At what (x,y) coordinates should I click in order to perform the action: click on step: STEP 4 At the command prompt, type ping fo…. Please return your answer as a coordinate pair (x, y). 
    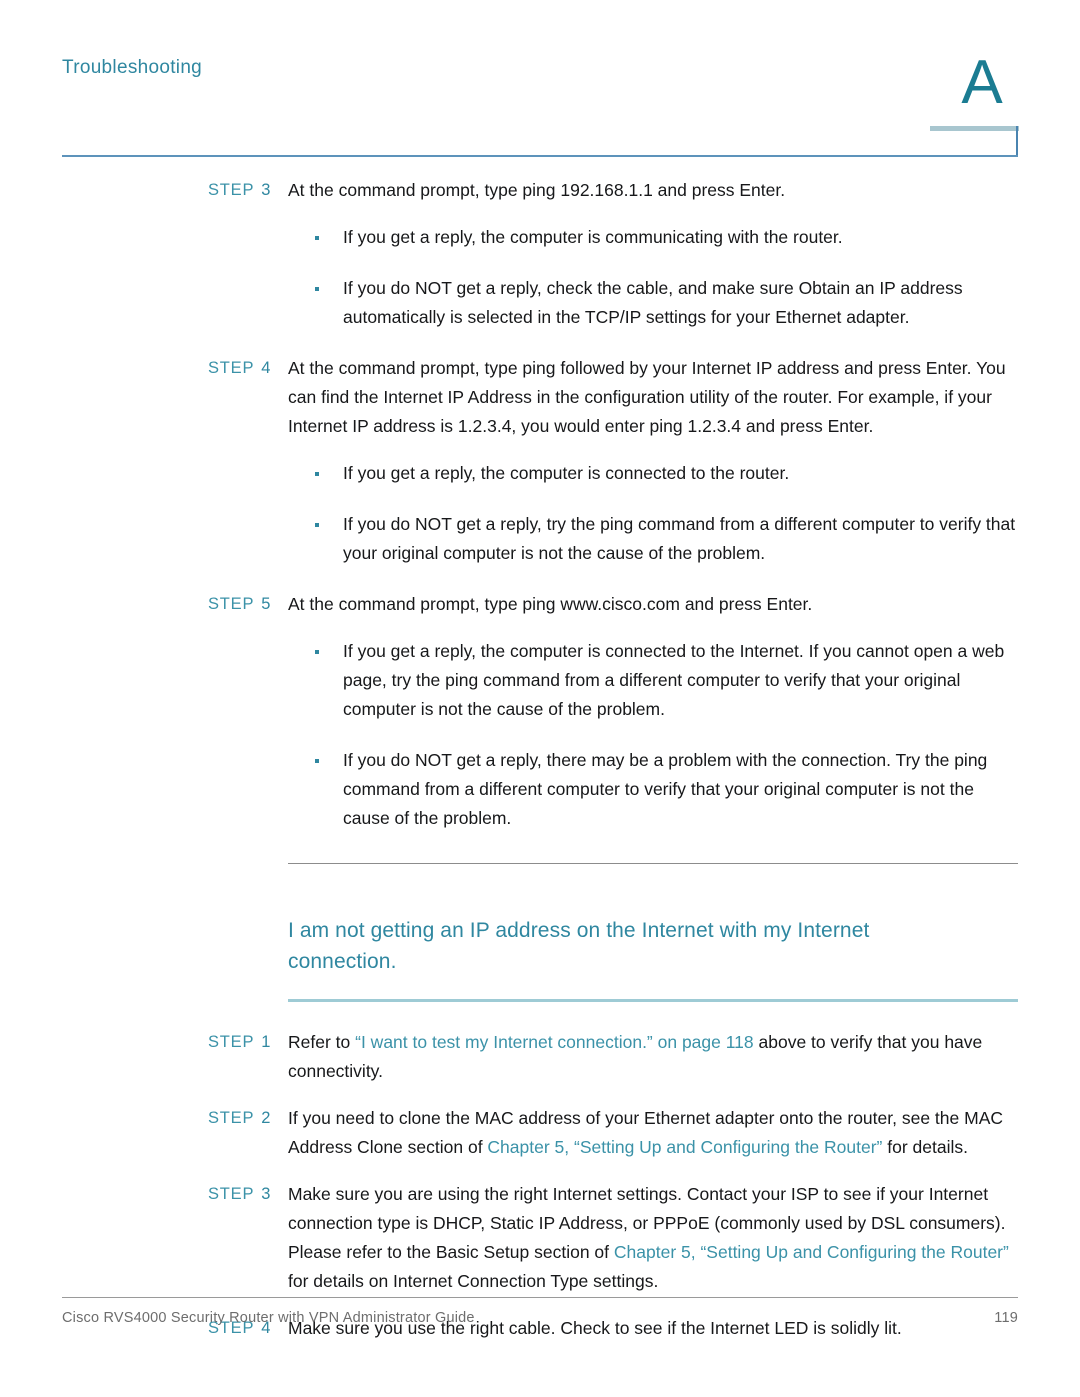
    Looking at the image, I should click on (540, 397).